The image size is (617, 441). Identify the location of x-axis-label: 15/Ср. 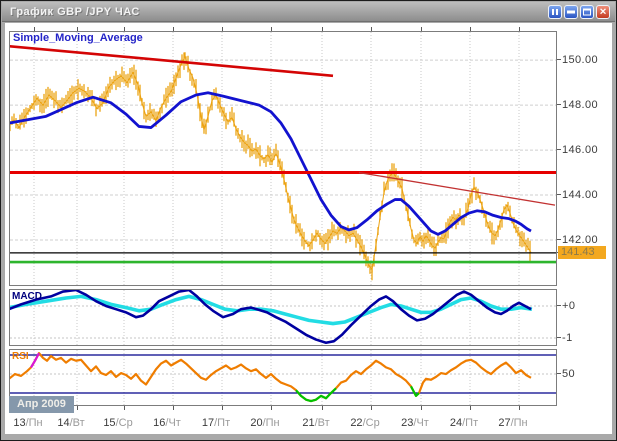
(118, 423).